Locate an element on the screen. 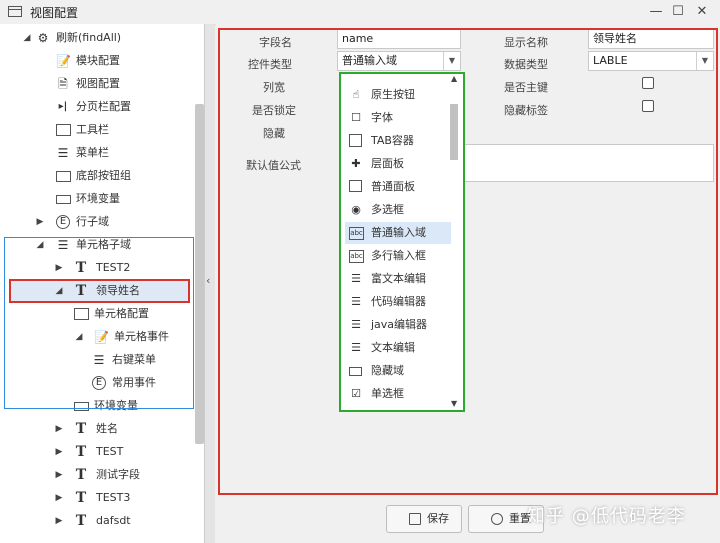  tree-item-test3: ▶ T TEST3 is located at coordinates (97, 498).